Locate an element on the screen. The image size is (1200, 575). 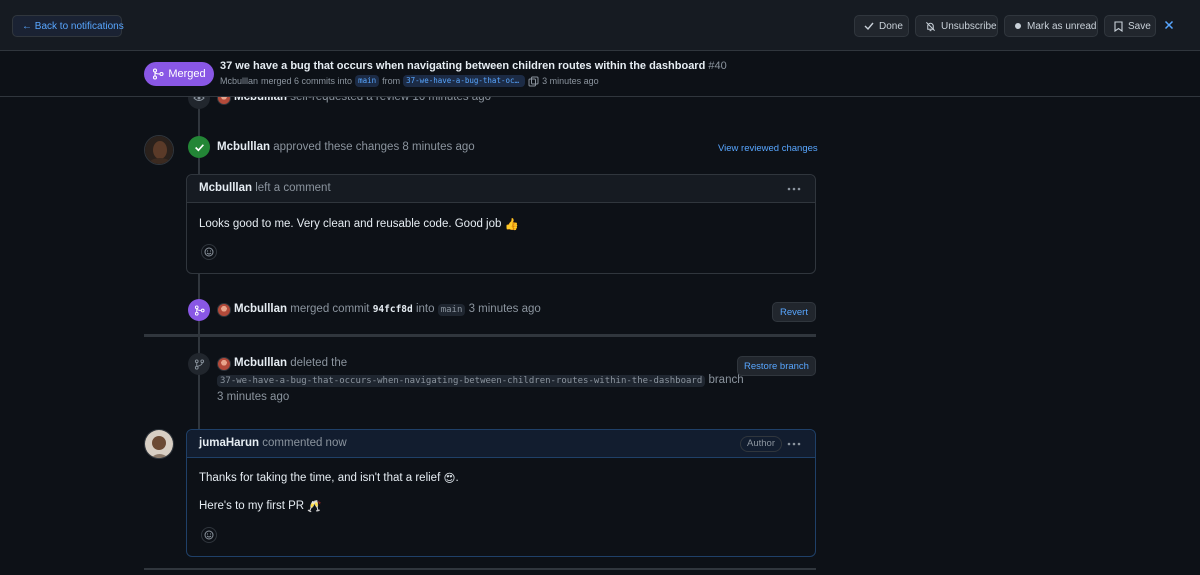
mark-as-unread-button: Mark as unread is located at coordinates (1051, 26).